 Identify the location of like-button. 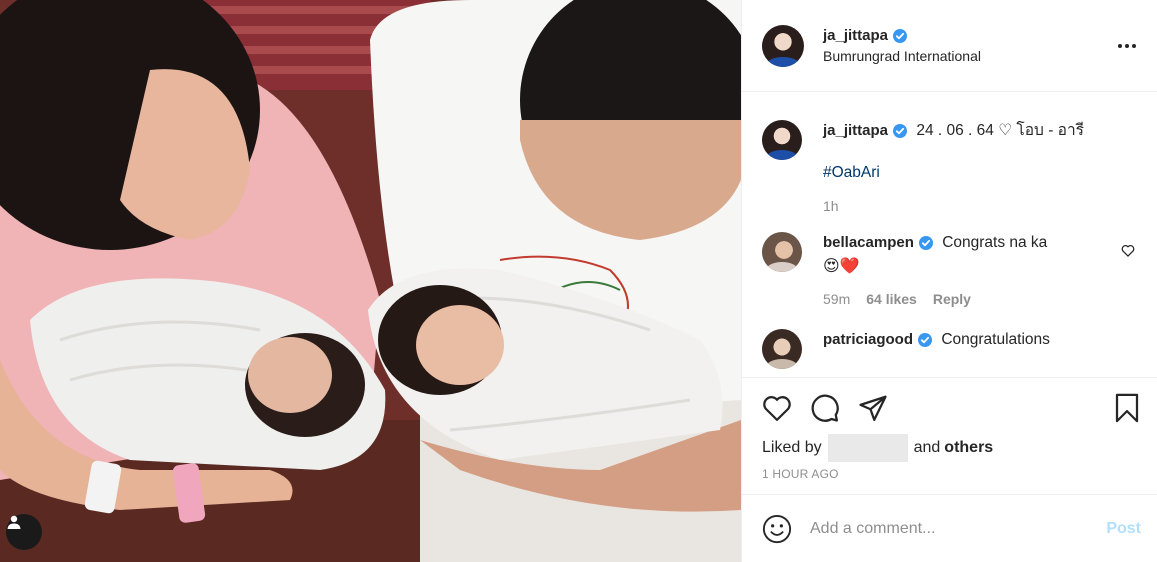
(777, 408).